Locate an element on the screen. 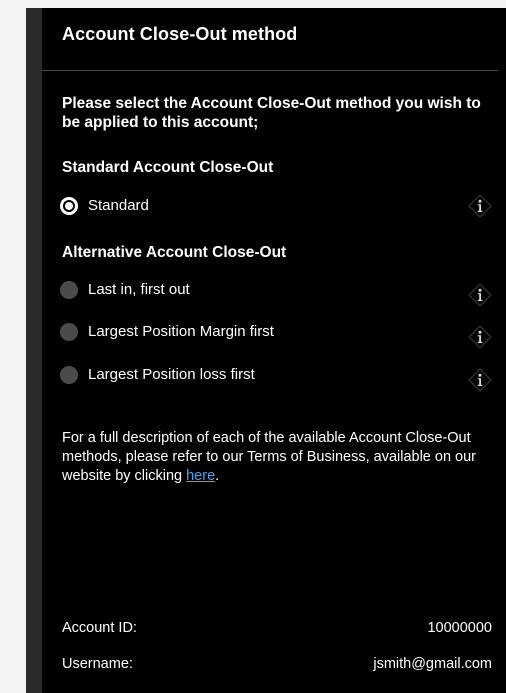 This screenshot has width=506, height=693. standard-section-label: Standard Account Close-Out is located at coordinates (168, 167).